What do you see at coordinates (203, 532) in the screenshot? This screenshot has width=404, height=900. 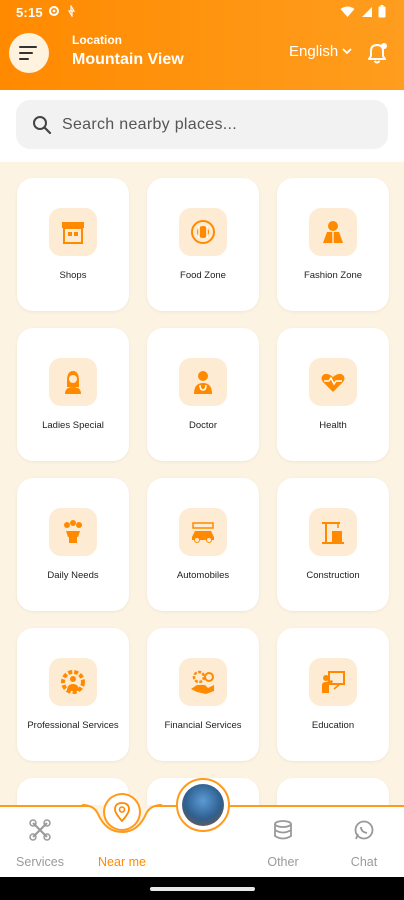 I see `automobile-icon` at bounding box center [203, 532].